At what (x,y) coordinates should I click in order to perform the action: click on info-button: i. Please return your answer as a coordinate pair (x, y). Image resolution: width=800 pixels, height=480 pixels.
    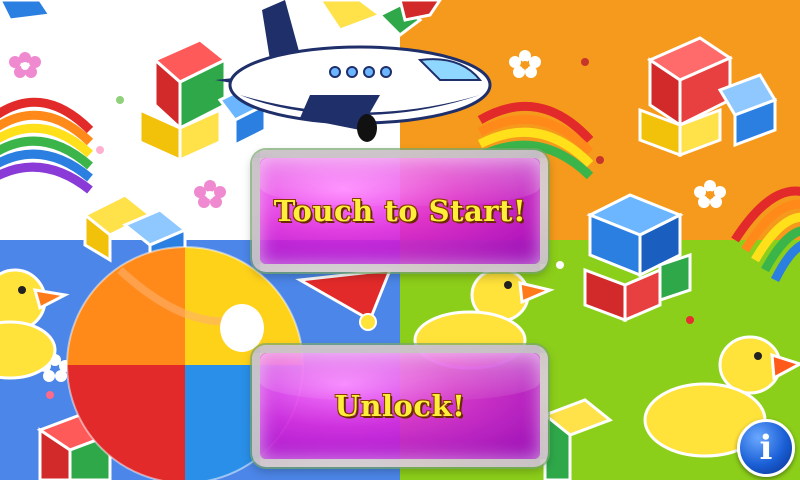
    Looking at the image, I should click on (766, 448).